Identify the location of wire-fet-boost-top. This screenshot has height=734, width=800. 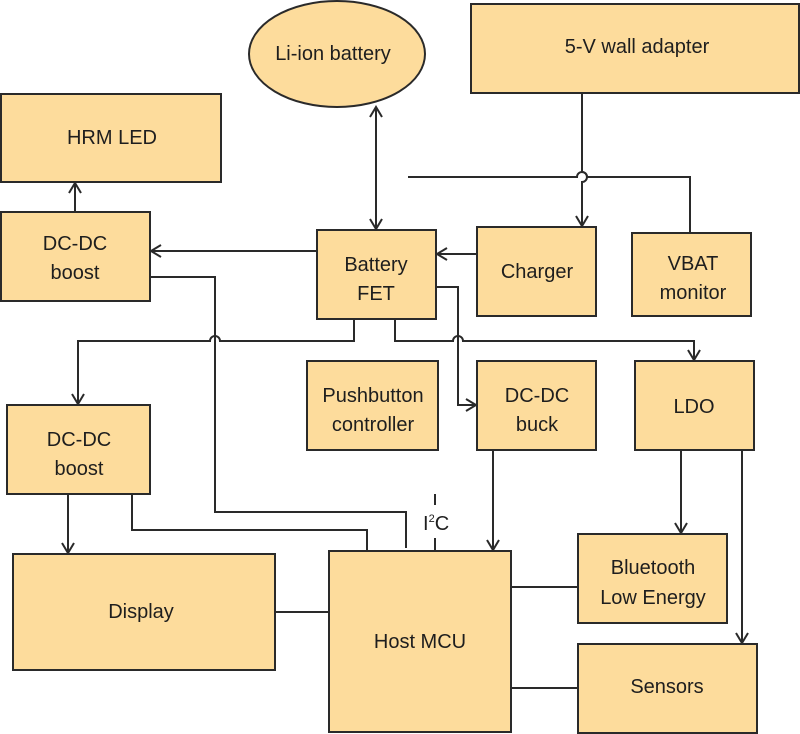
(233, 251).